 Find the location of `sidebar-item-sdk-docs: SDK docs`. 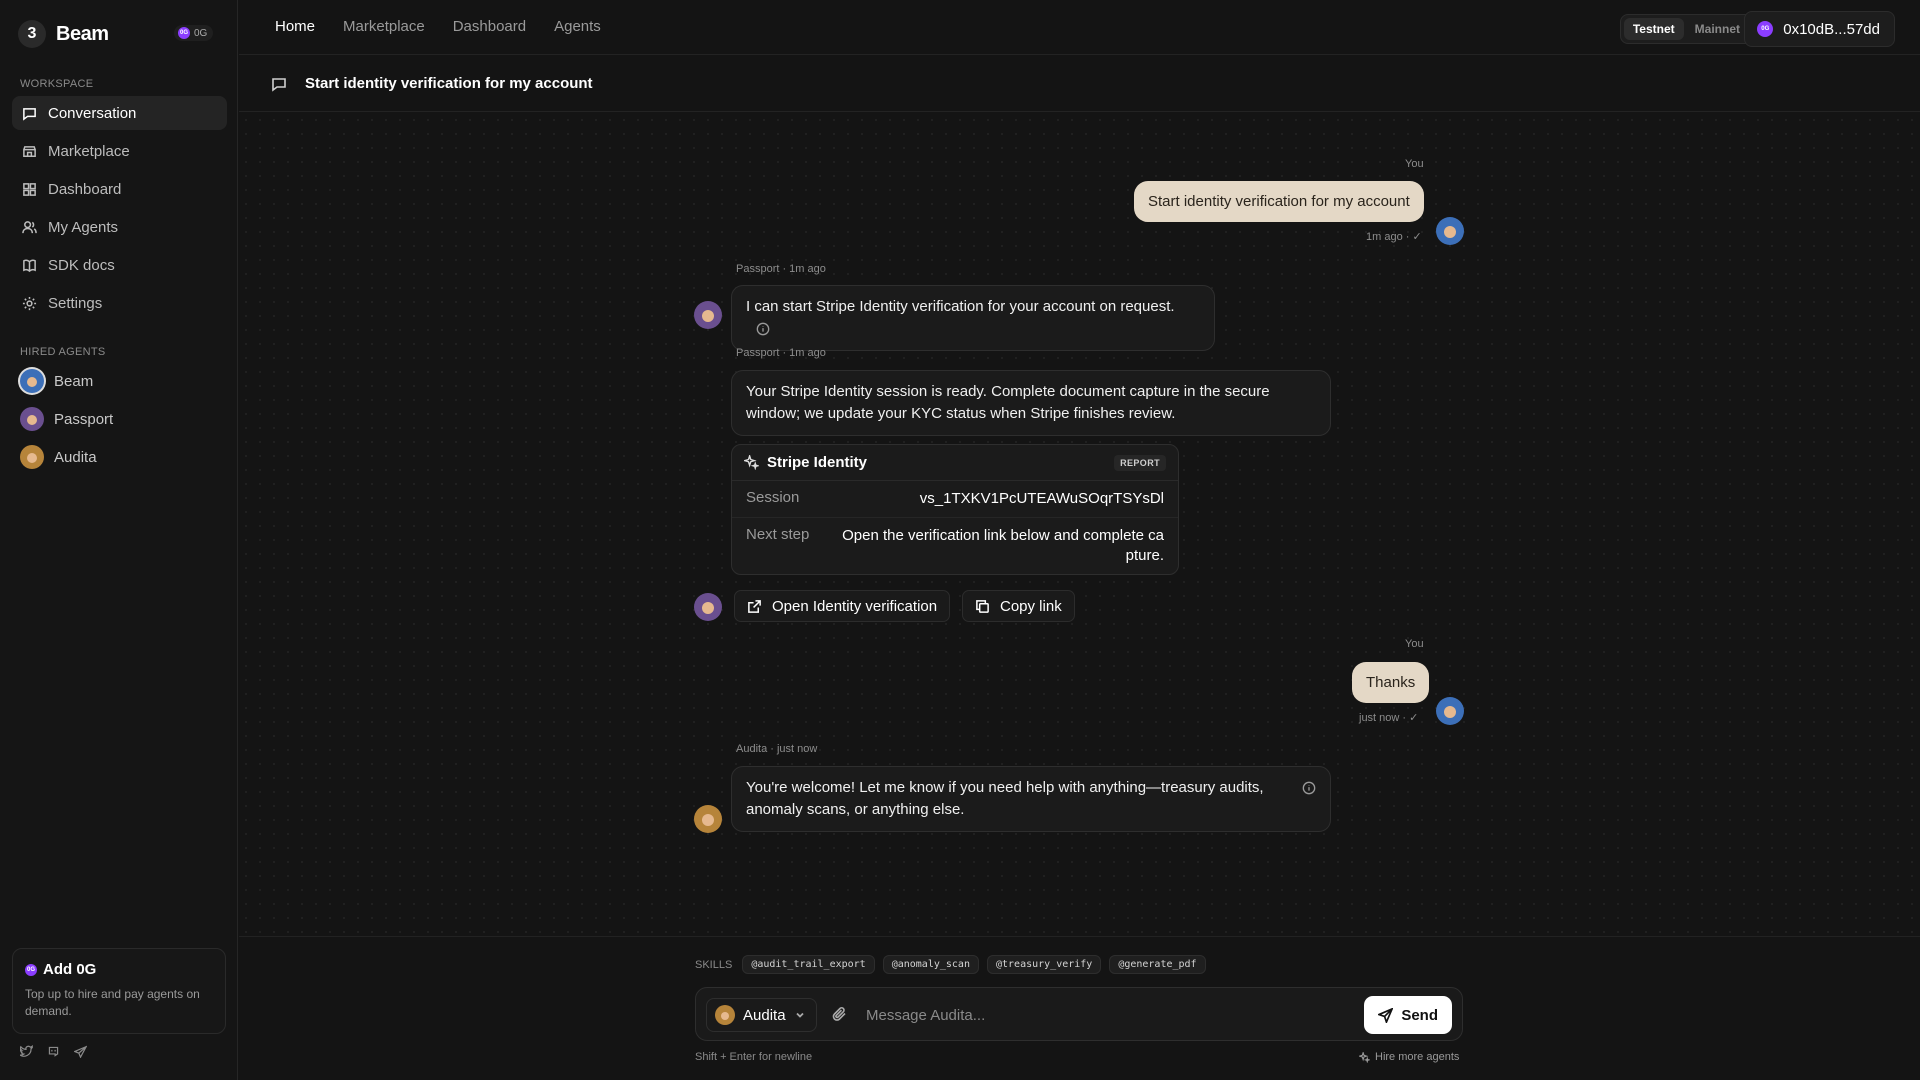

sidebar-item-sdk-docs: SDK docs is located at coordinates (119, 265).